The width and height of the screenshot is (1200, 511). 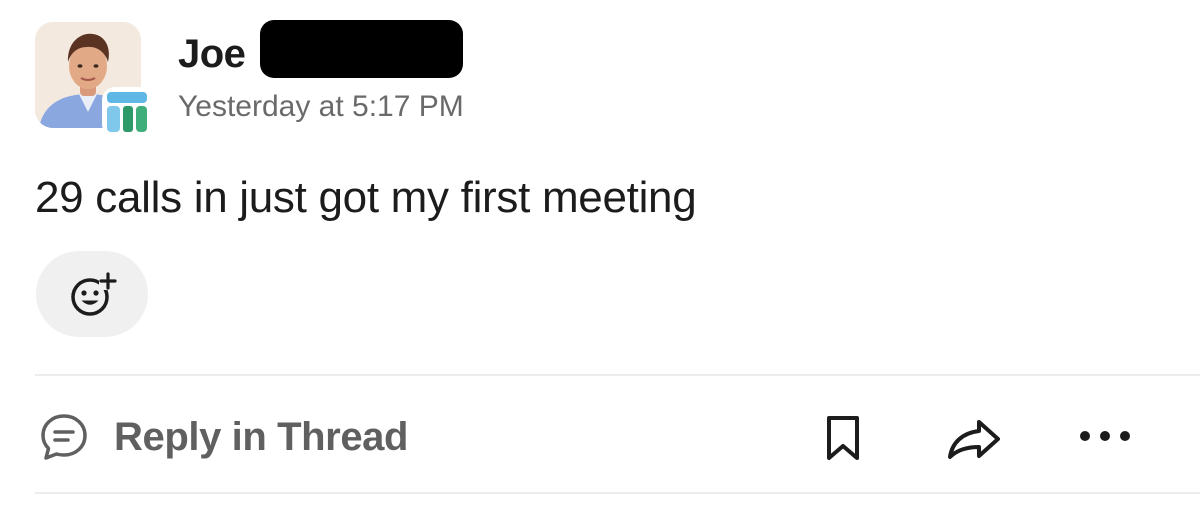 What do you see at coordinates (212, 54) in the screenshot?
I see `author-name: Joe` at bounding box center [212, 54].